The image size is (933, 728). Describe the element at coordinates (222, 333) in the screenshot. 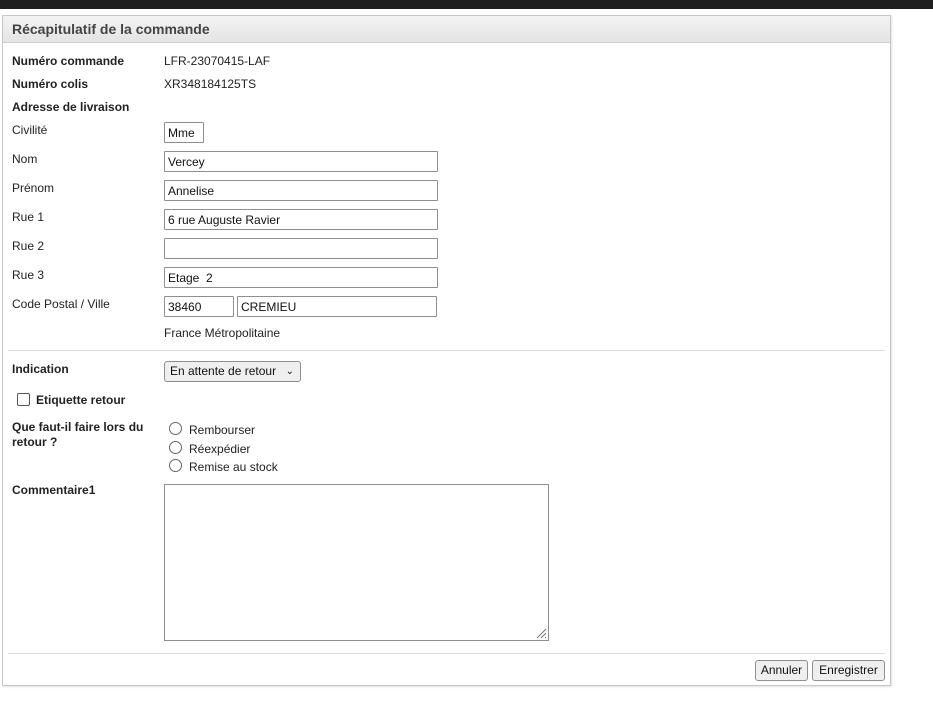

I see `country-text: France Métropolitaine` at that location.